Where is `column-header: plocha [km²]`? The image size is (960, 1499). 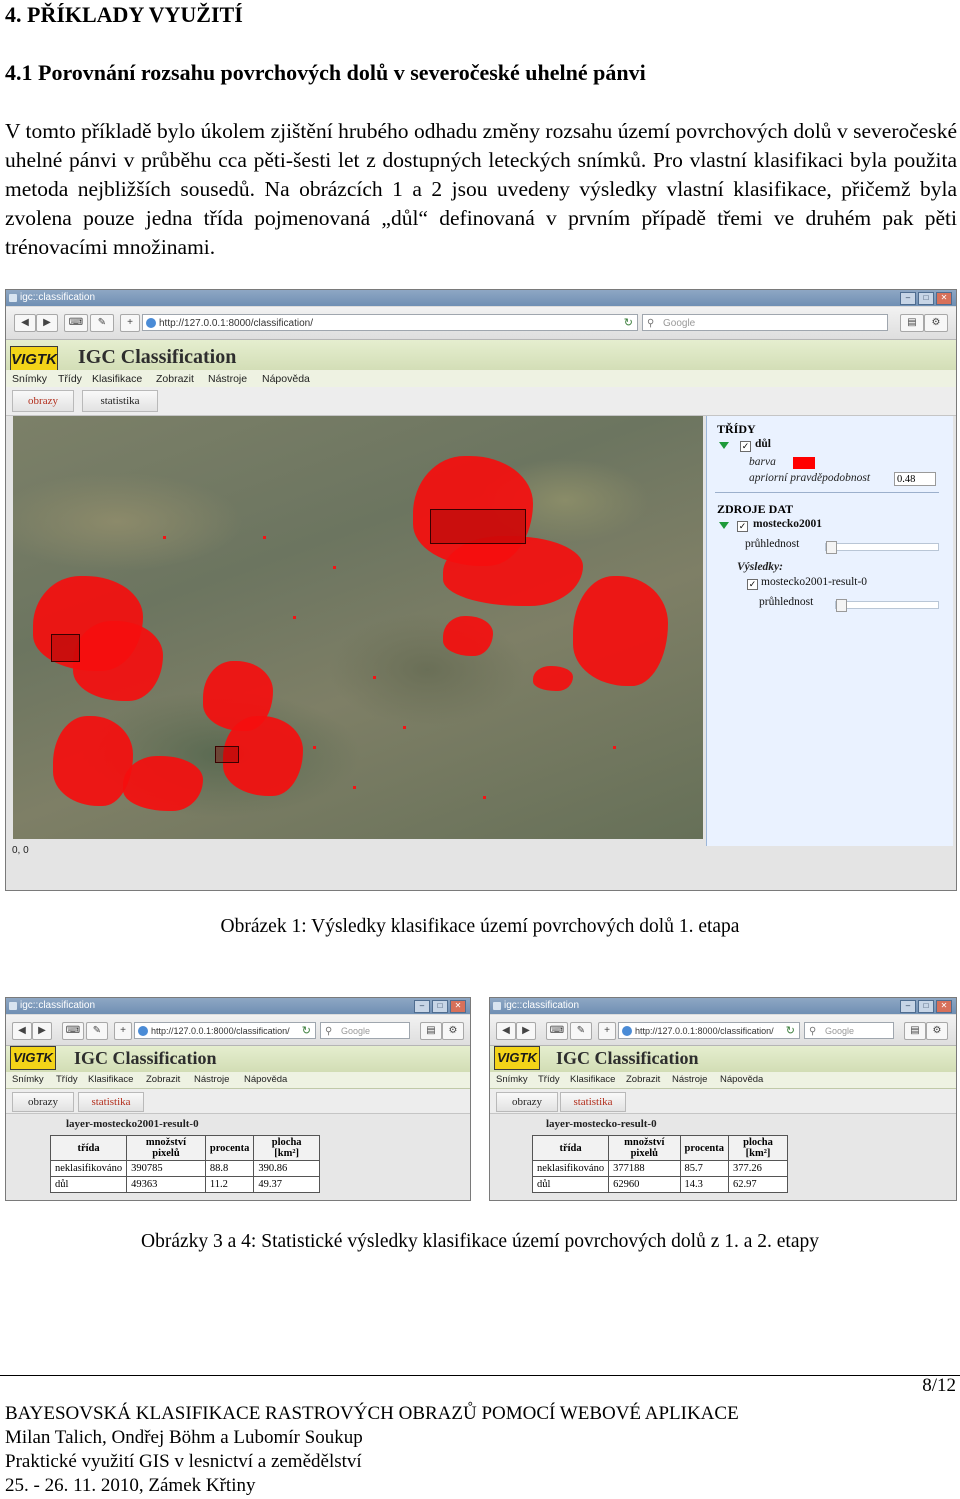
column-header: plocha [km²] is located at coordinates (286, 1148).